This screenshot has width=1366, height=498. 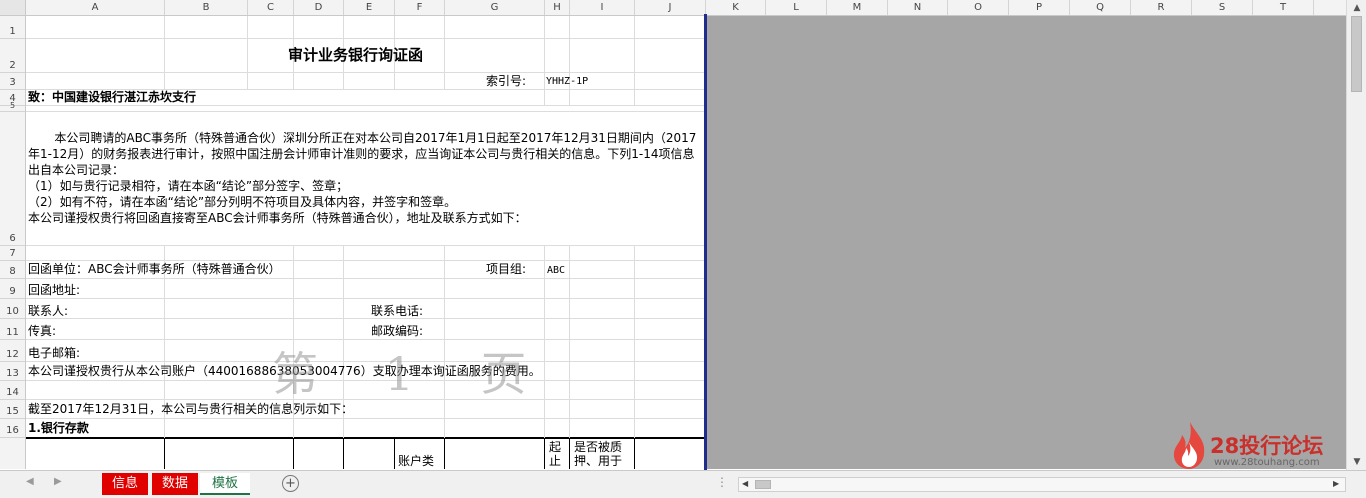 I want to click on row-header-16: 16, so click(x=12, y=428).